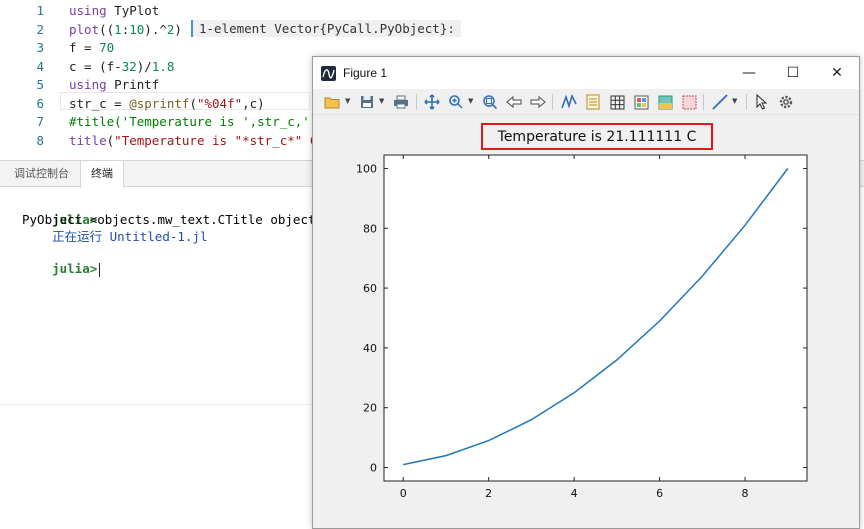 The image size is (864, 529). Describe the element at coordinates (762, 102) in the screenshot. I see `pointer-icon` at that location.